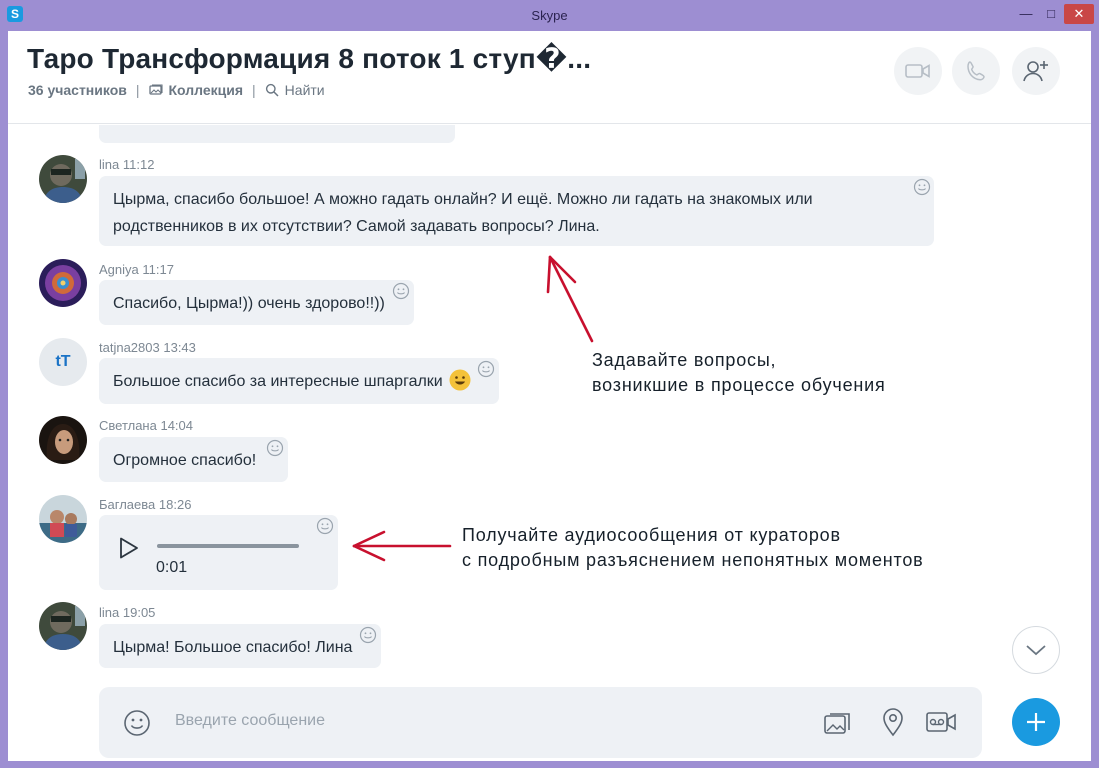 This screenshot has height=768, width=1099. Describe the element at coordinates (473, 408) in the screenshot. I see `annotation-arrows` at that location.